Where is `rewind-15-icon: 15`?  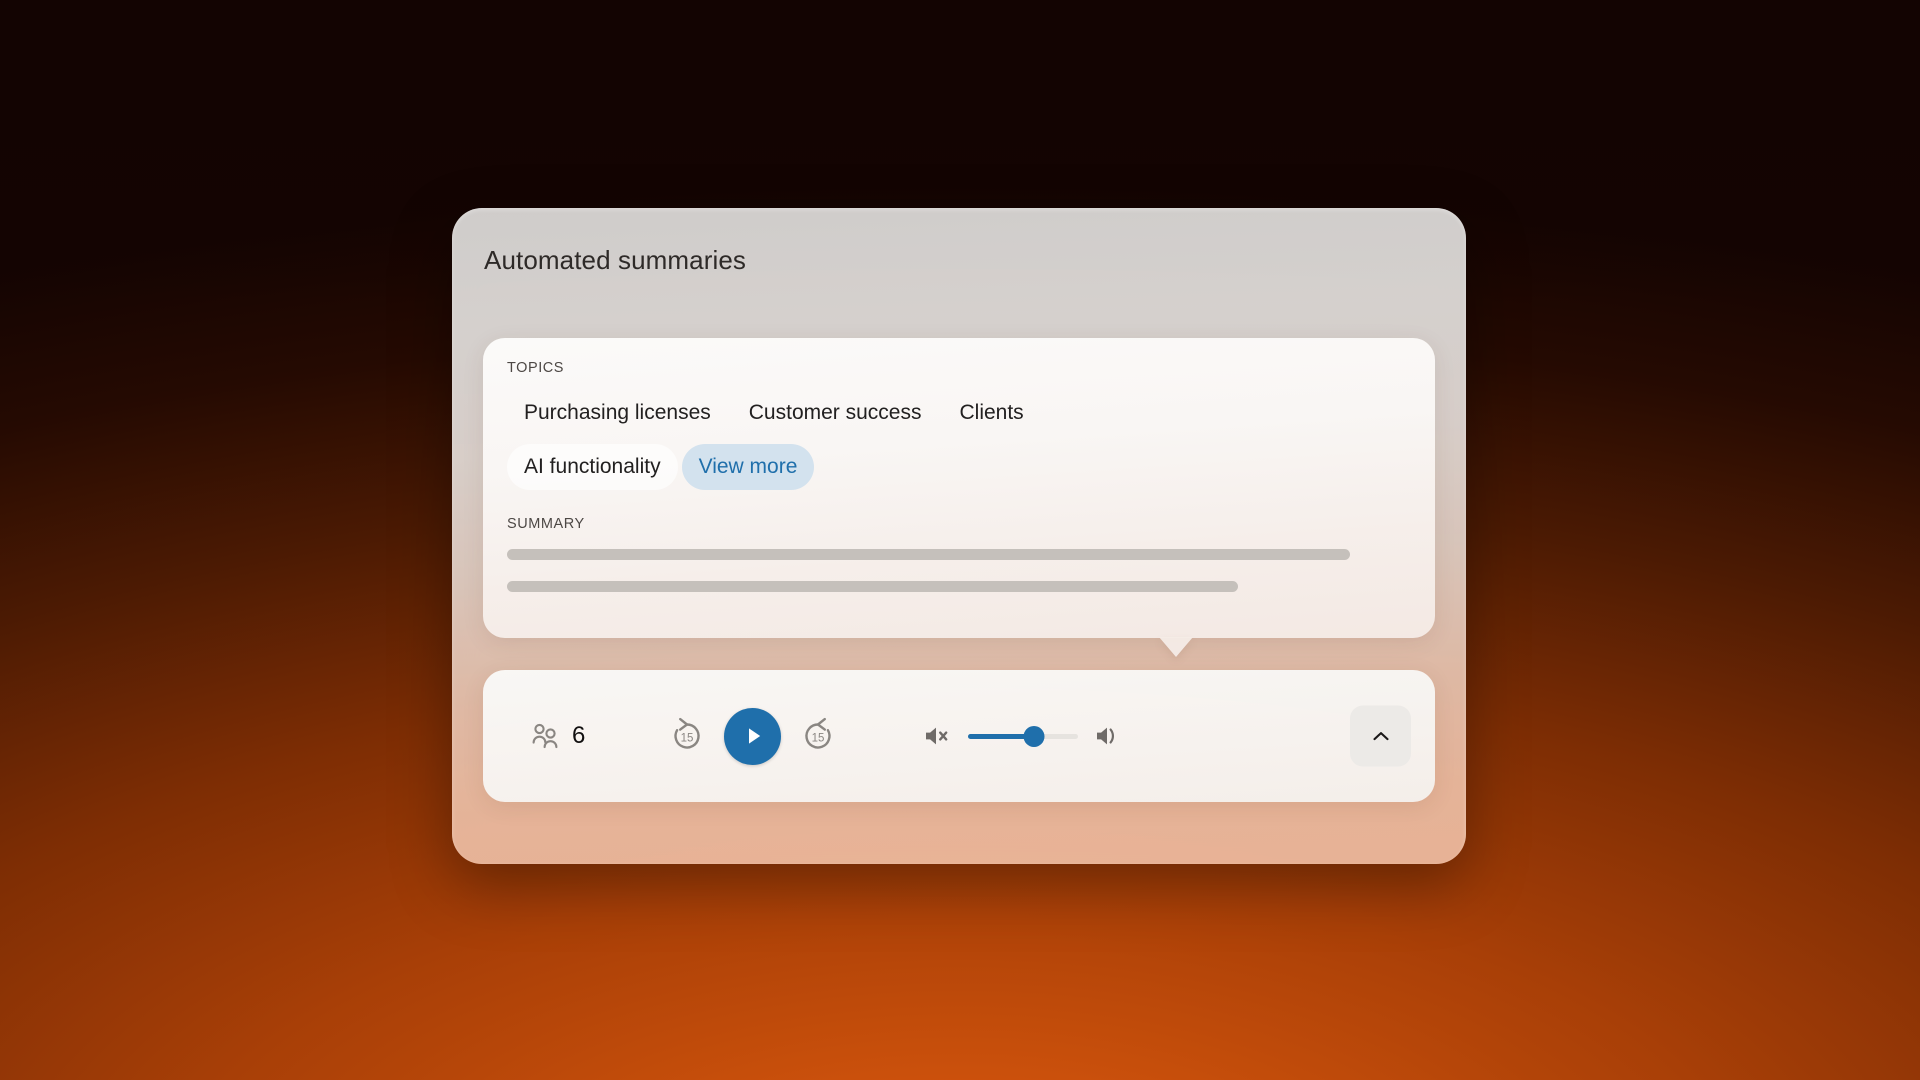 rewind-15-icon: 15 is located at coordinates (687, 736).